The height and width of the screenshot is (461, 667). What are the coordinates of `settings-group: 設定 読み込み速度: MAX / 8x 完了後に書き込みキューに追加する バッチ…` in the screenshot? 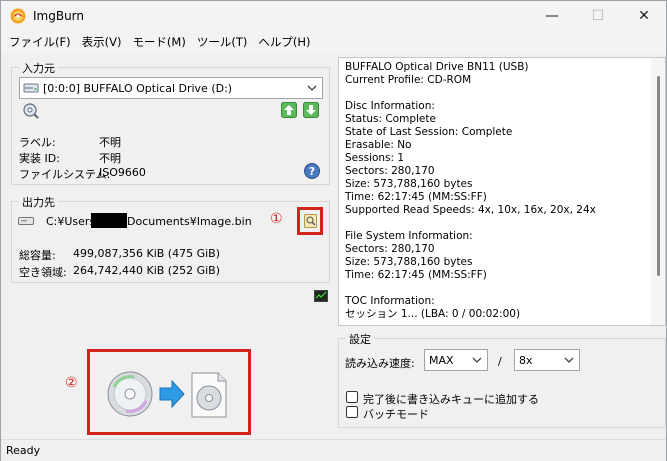 It's located at (502, 379).